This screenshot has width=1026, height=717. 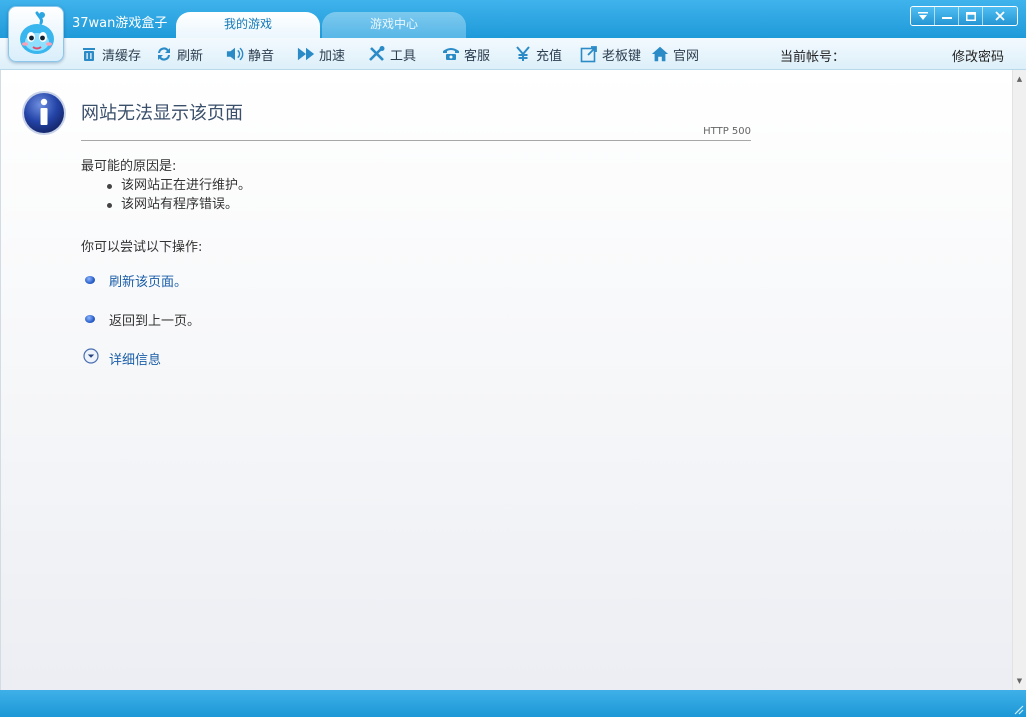 I want to click on scroll-up-arrow-icon: ▲, so click(x=1019, y=79).